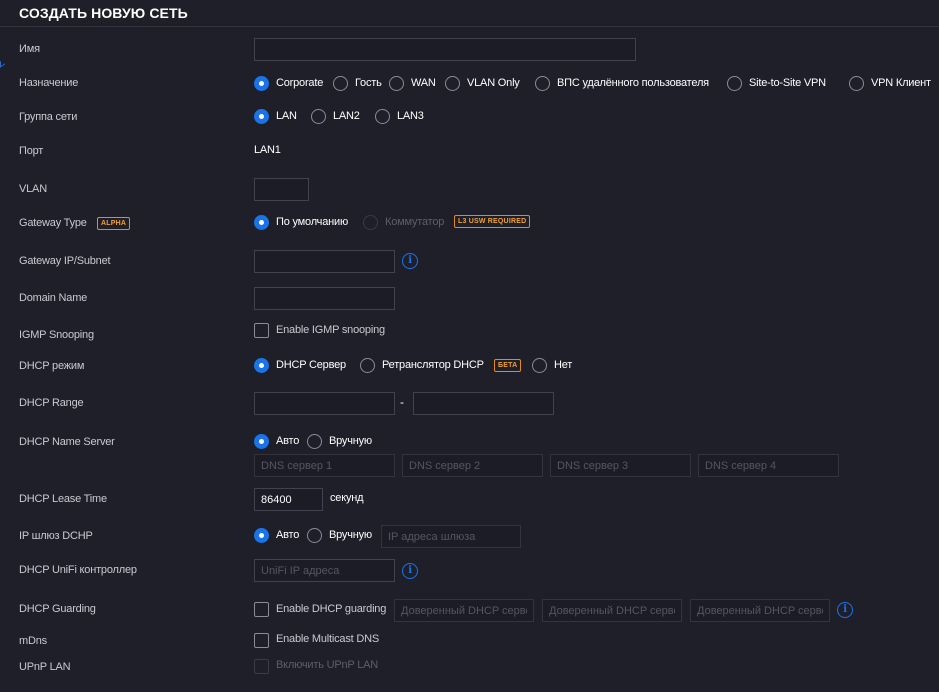 This screenshot has height=692, width=939. Describe the element at coordinates (48, 117) in the screenshot. I see `network-group-label: Группа сети` at that location.